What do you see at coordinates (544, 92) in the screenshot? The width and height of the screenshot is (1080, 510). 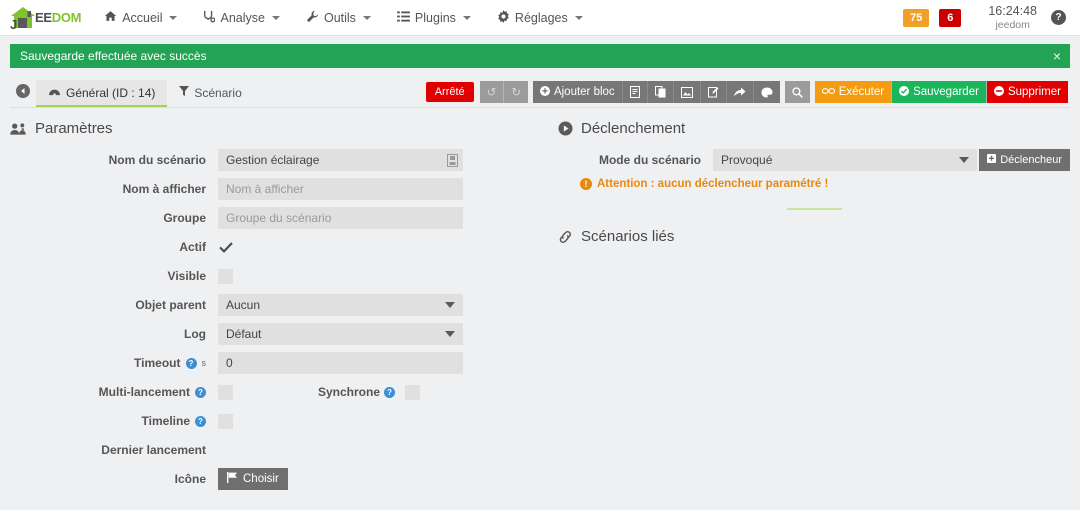 I see `plus-circle-icon` at bounding box center [544, 92].